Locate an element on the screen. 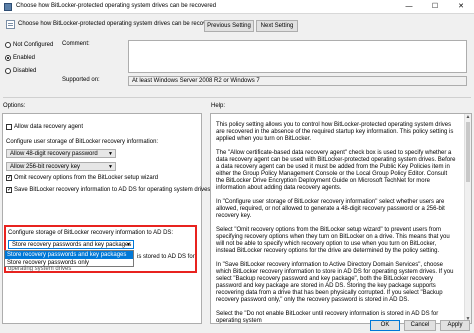 The width and height of the screenshot is (474, 333). gpo-app-icon is located at coordinates (8, 7).